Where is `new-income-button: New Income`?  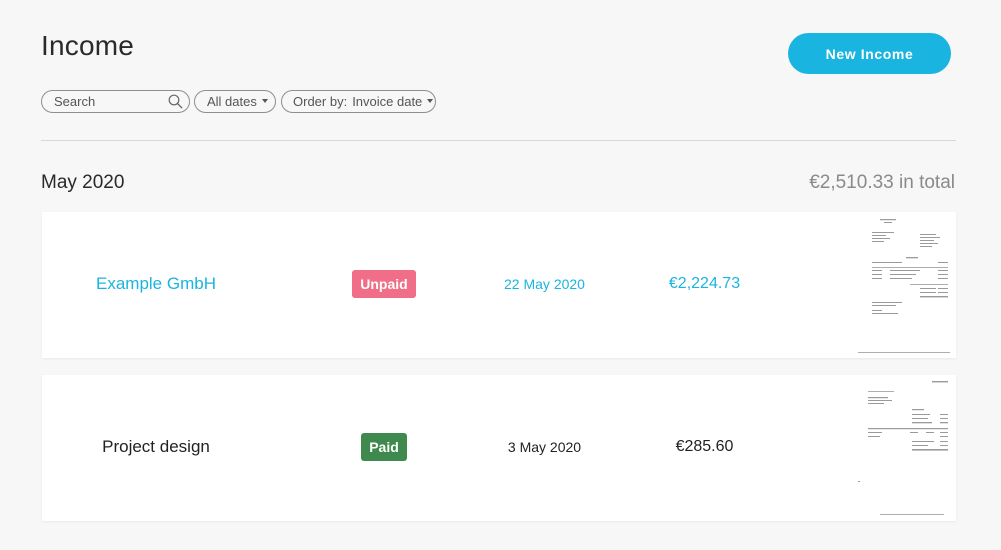 new-income-button: New Income is located at coordinates (869, 53).